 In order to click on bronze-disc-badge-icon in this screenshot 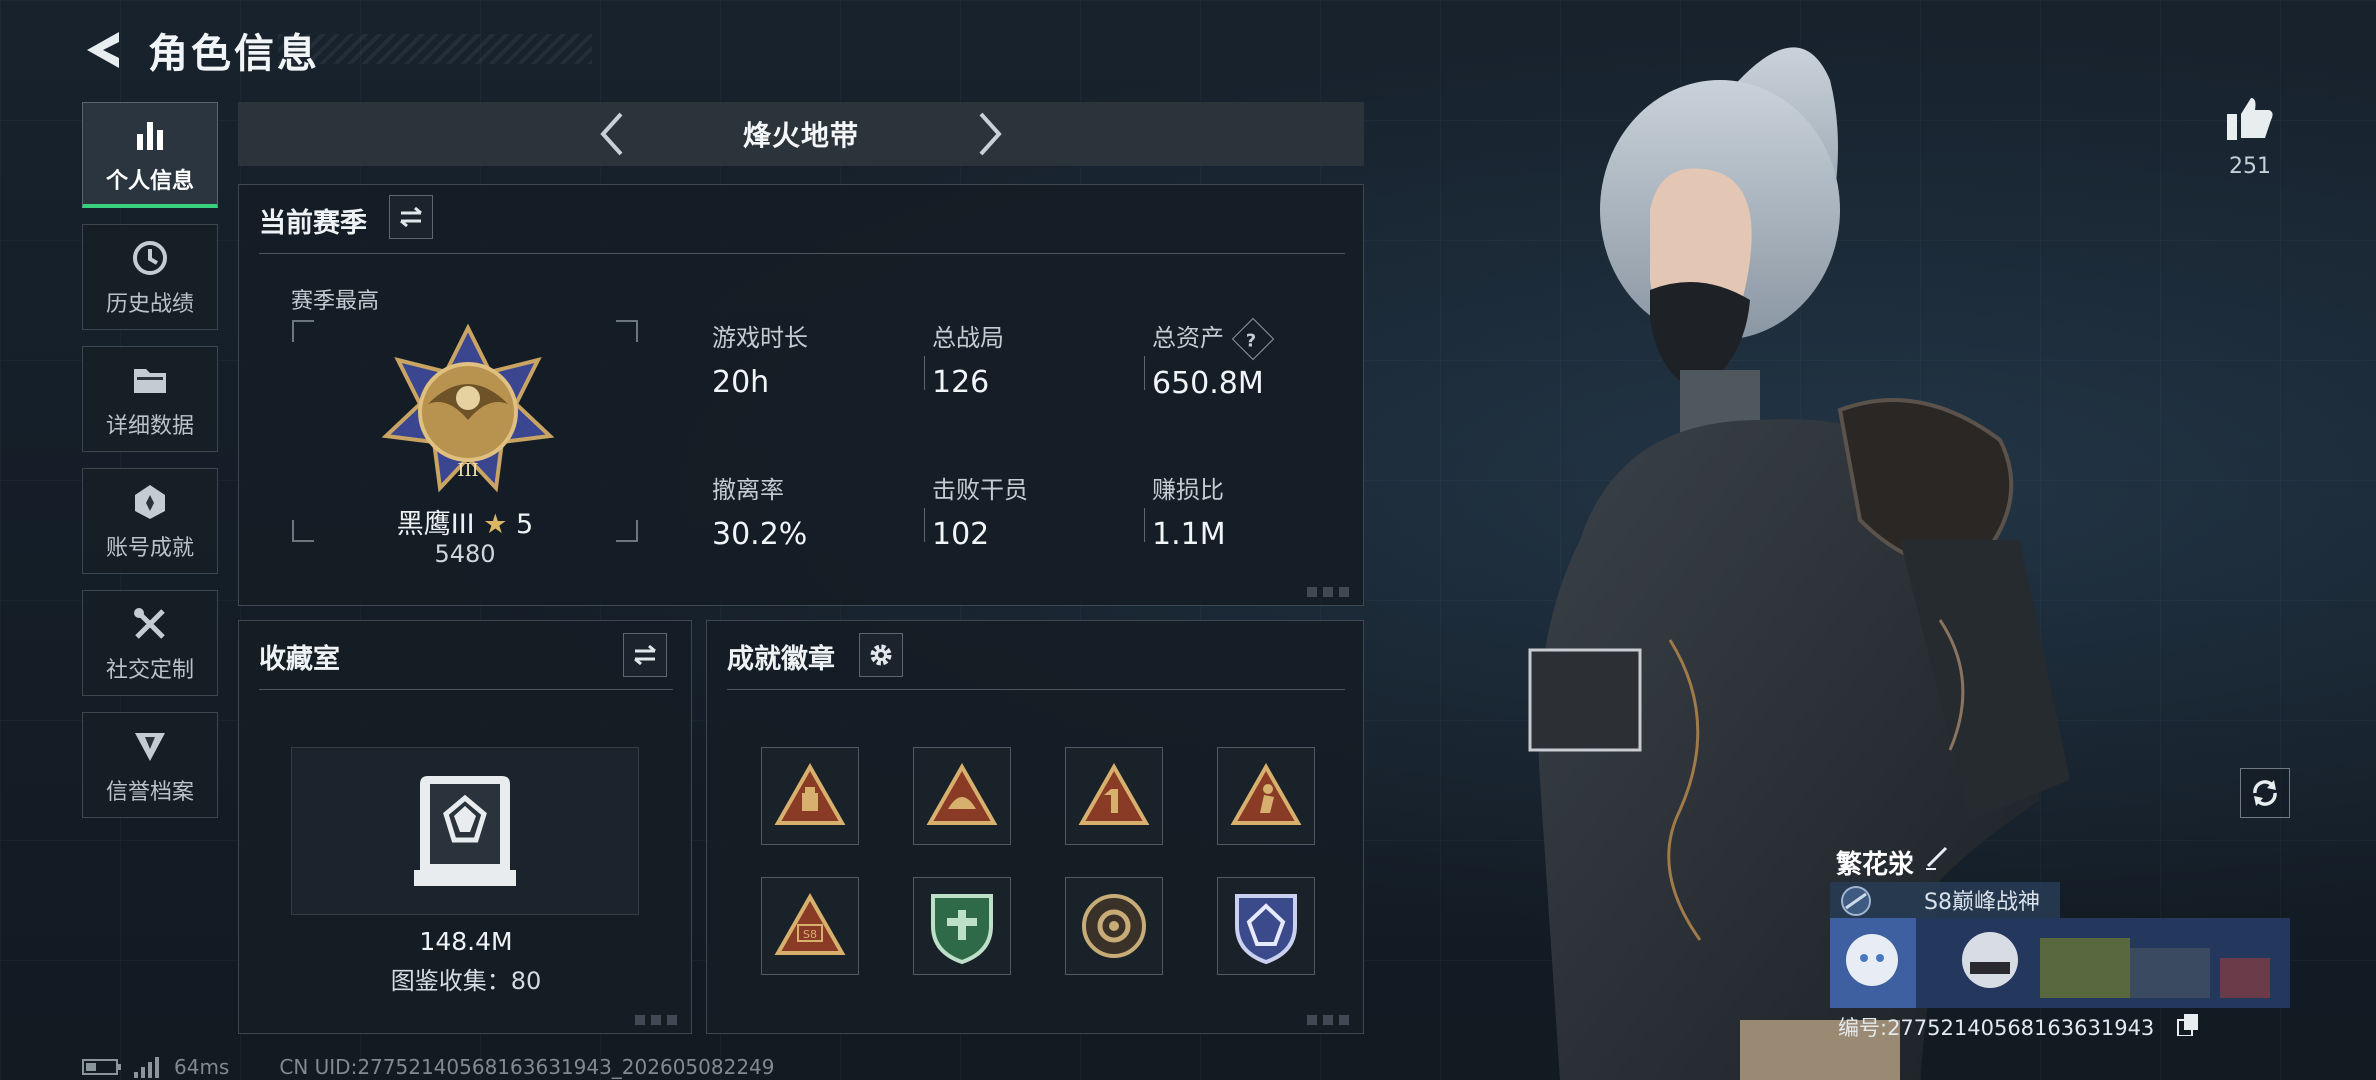, I will do `click(1114, 926)`.